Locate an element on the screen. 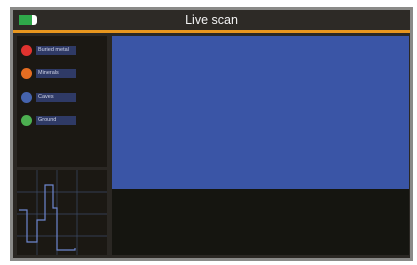 This screenshot has width=417, height=265. green-dot-icon is located at coordinates (26, 120).